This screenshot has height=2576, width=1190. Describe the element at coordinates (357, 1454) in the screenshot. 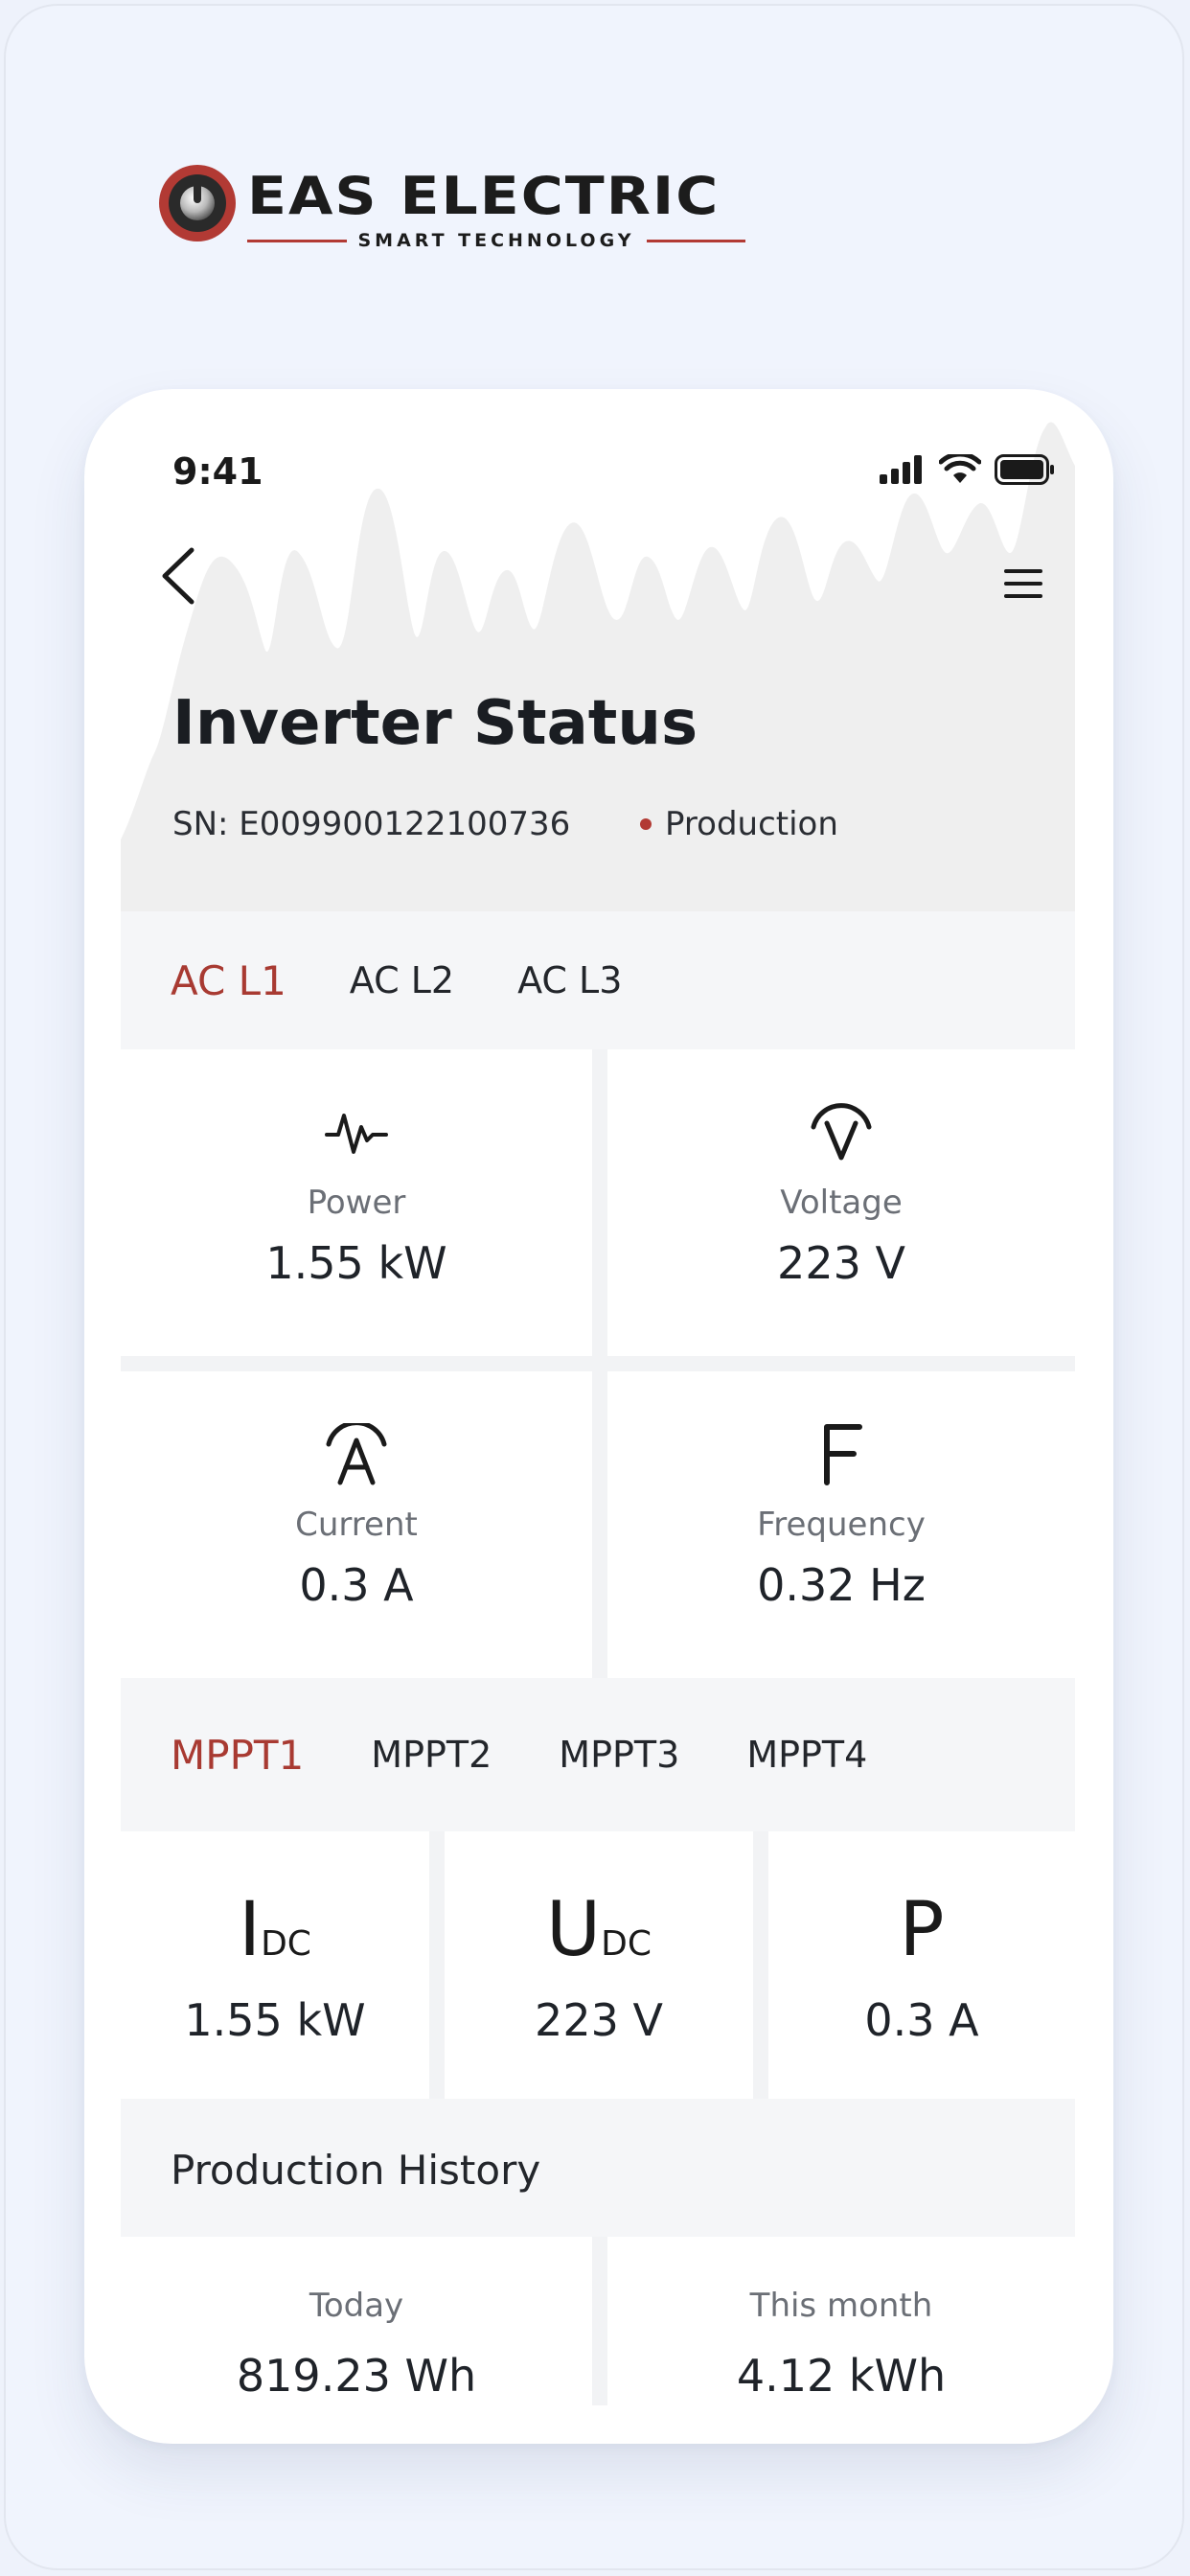

I see `current-icon` at that location.